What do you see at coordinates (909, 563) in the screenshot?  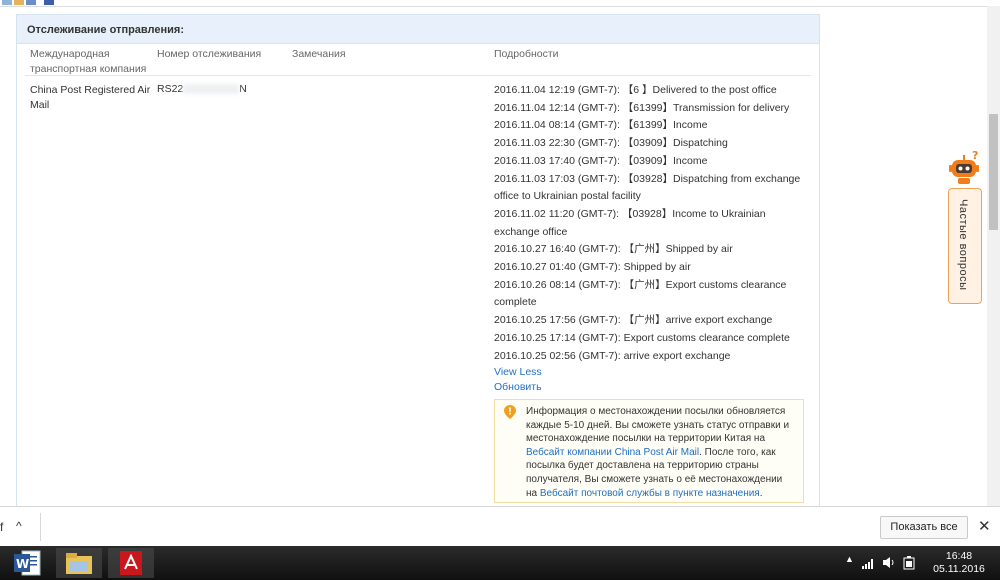 I see `battery-icon` at bounding box center [909, 563].